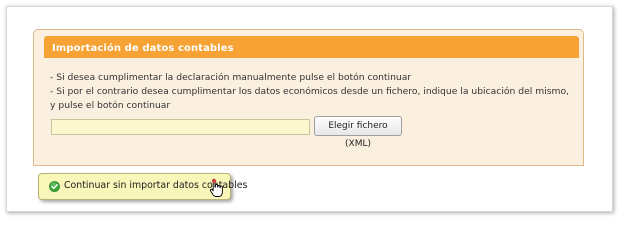  I want to click on panel-header: Importación de datos contables, so click(311, 47).